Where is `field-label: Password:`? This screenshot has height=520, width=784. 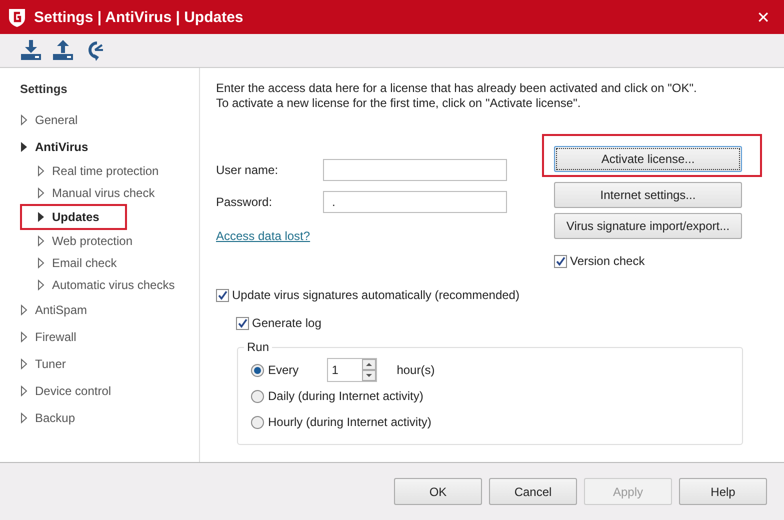
field-label: Password: is located at coordinates (245, 202).